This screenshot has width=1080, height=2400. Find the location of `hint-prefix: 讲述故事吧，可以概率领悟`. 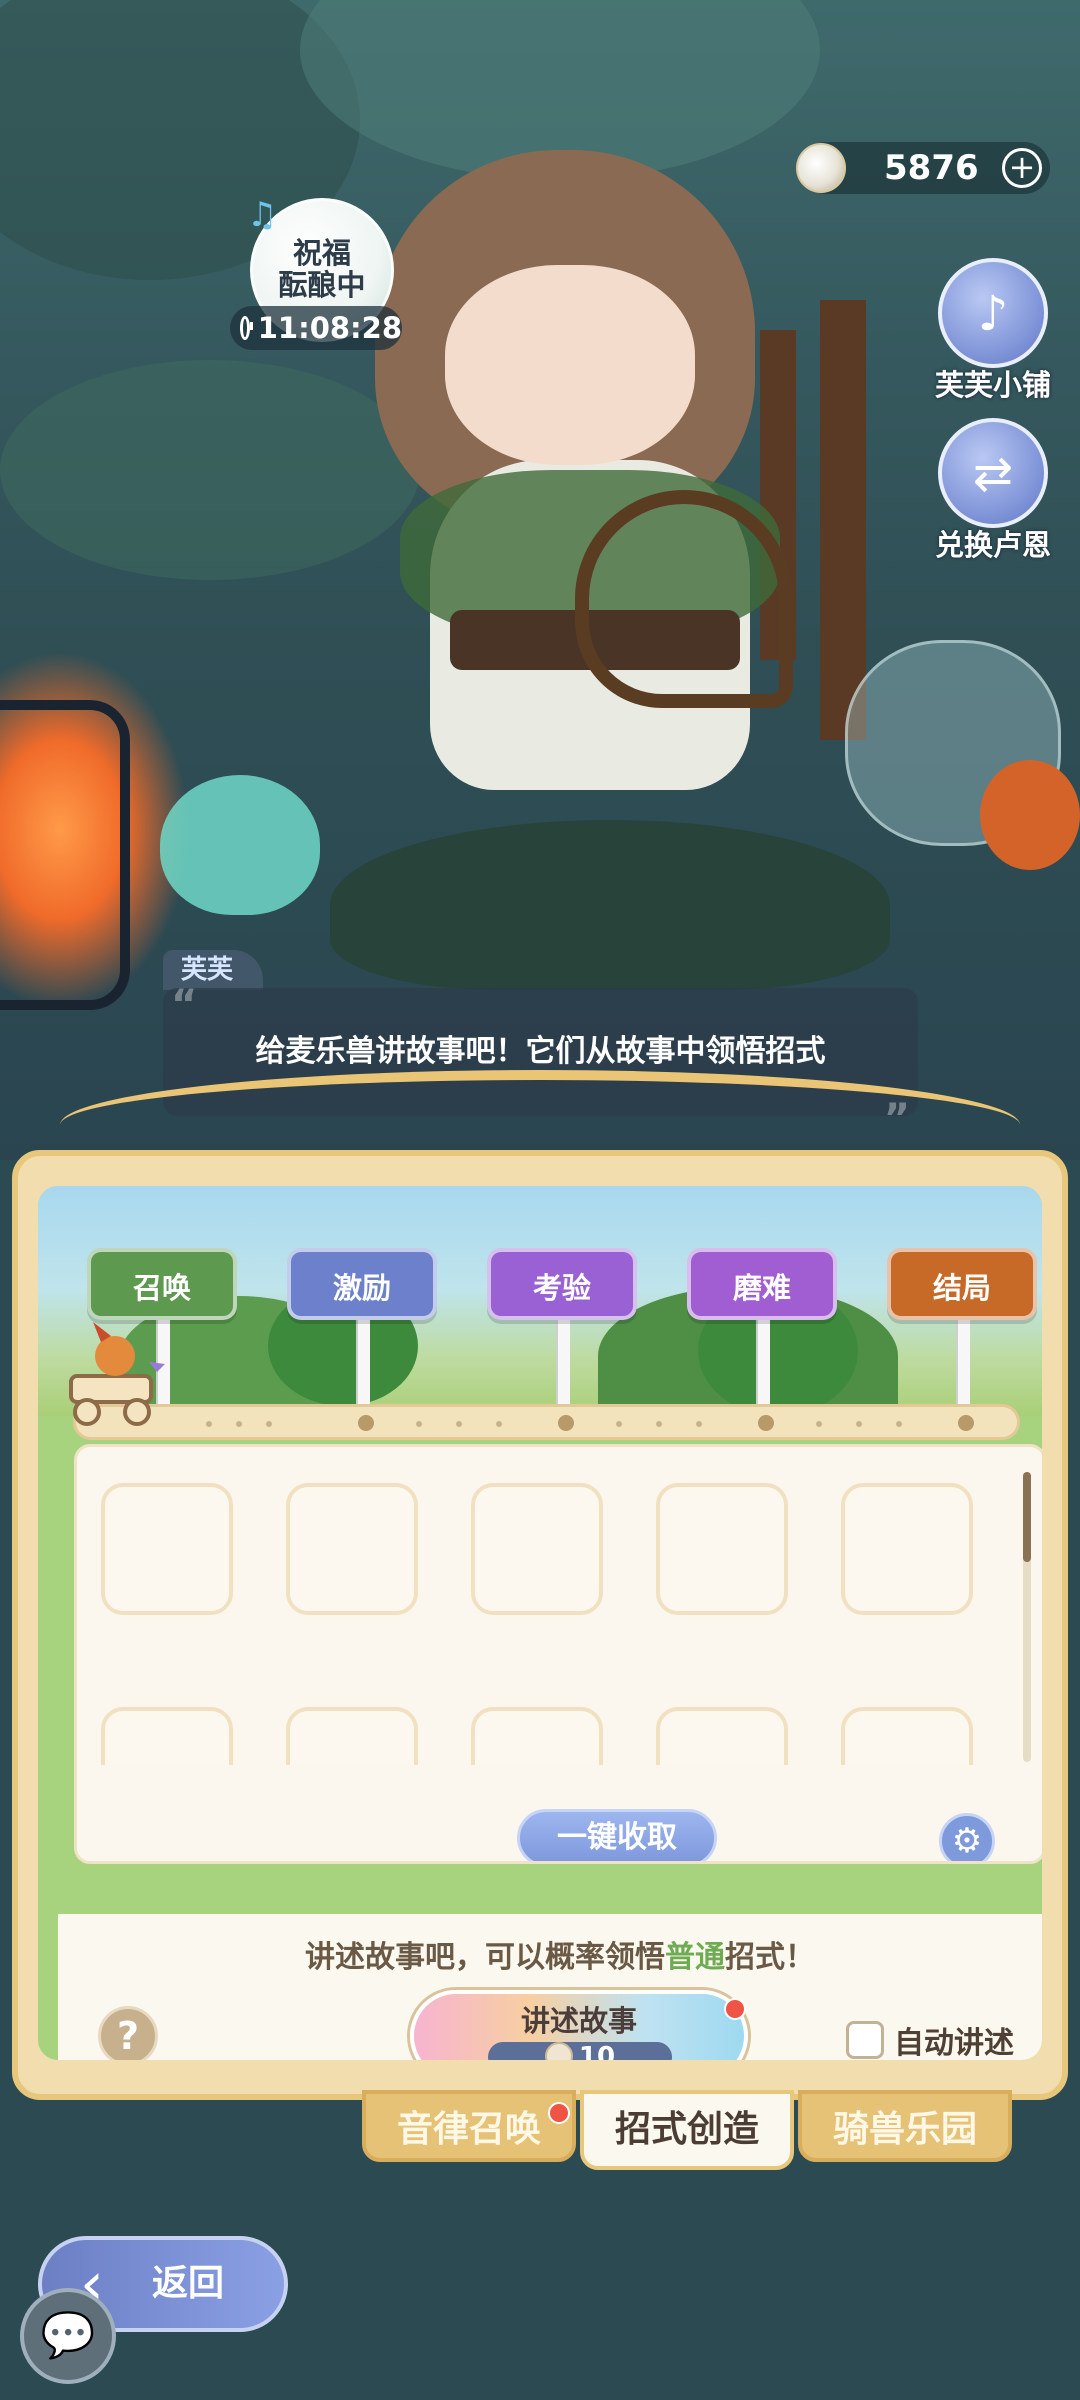

hint-prefix: 讲述故事吧，可以概率领悟 is located at coordinates (485, 1957).